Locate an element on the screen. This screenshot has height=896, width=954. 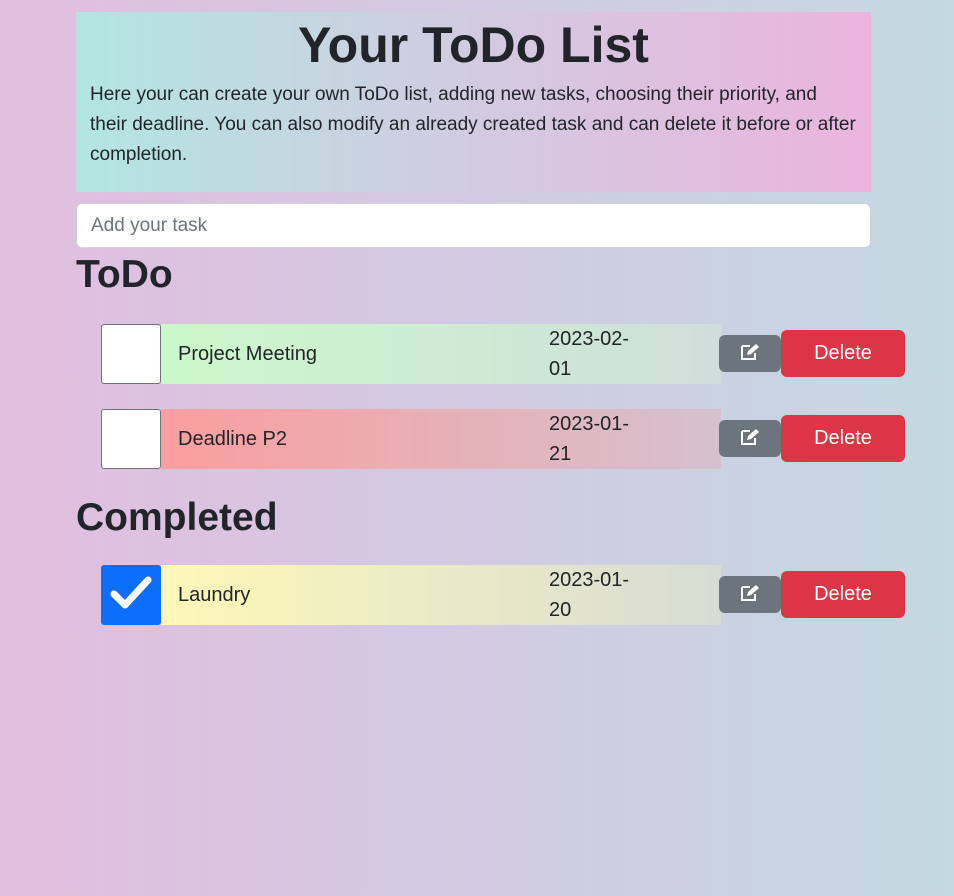
task-date: 2023-01-21 is located at coordinates (589, 439).